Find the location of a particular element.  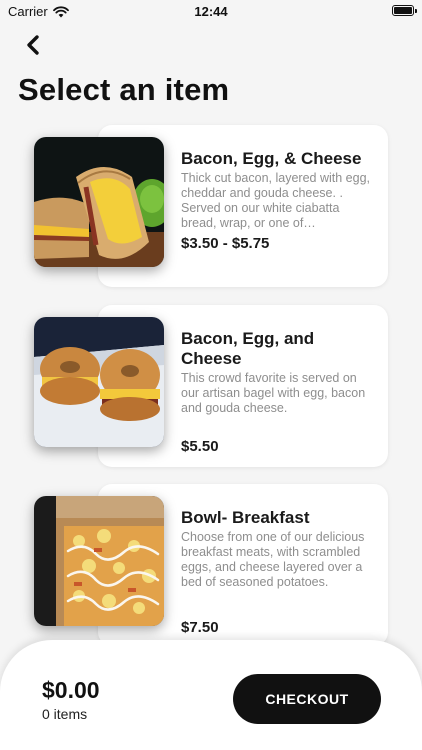

cart-item-count: 0 items is located at coordinates (65, 714).